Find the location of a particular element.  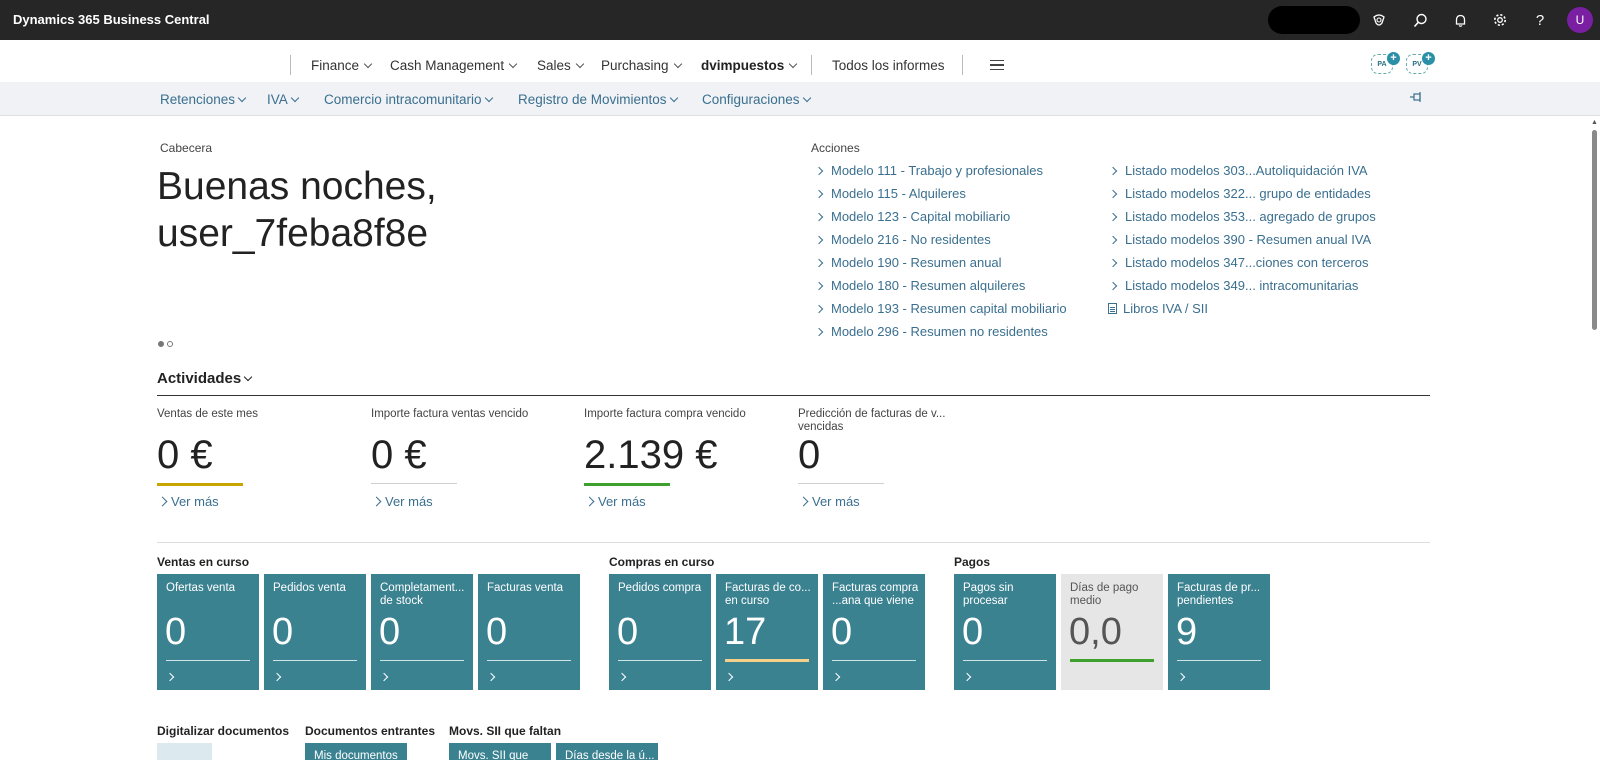

tile-pedidos-compra: Pedidos compra 0 is located at coordinates (660, 632).